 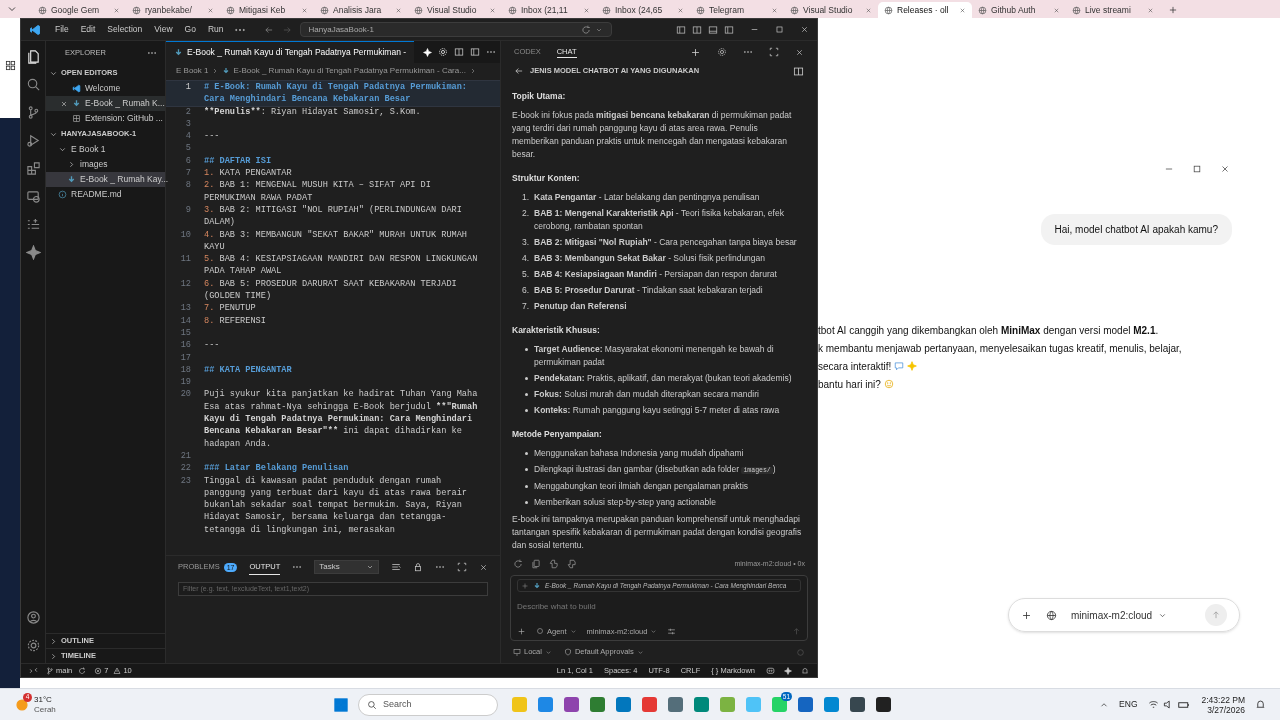 What do you see at coordinates (925, 10) in the screenshot?
I see `browser-tab: Releases · oll` at bounding box center [925, 10].